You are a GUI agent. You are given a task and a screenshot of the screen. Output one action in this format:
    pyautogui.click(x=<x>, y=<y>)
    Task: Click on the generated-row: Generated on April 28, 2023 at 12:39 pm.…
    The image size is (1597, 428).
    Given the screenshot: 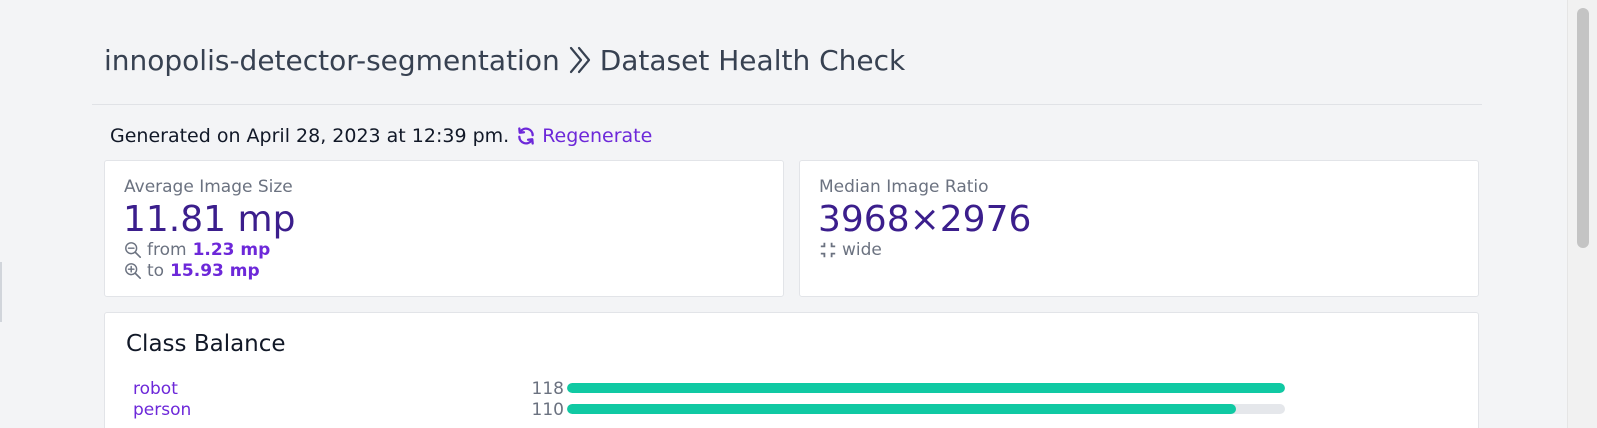 What is the action you would take?
    pyautogui.click(x=381, y=136)
    